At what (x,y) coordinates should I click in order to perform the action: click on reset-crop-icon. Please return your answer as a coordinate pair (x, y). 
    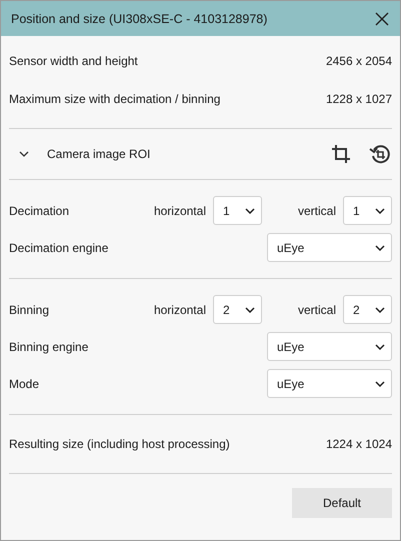
    Looking at the image, I should click on (380, 154).